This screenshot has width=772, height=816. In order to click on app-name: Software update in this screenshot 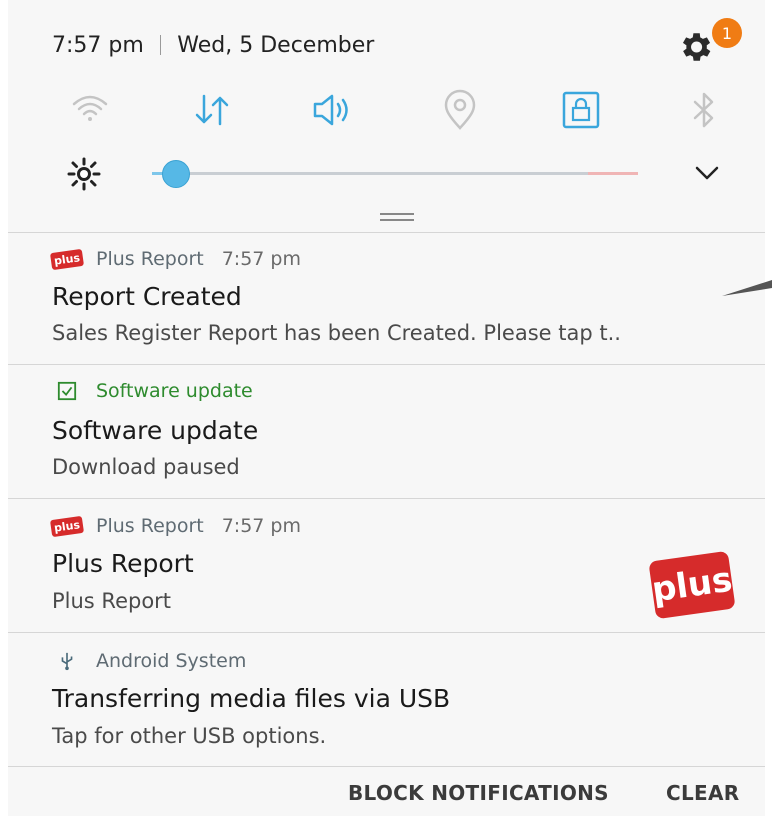, I will do `click(174, 391)`.